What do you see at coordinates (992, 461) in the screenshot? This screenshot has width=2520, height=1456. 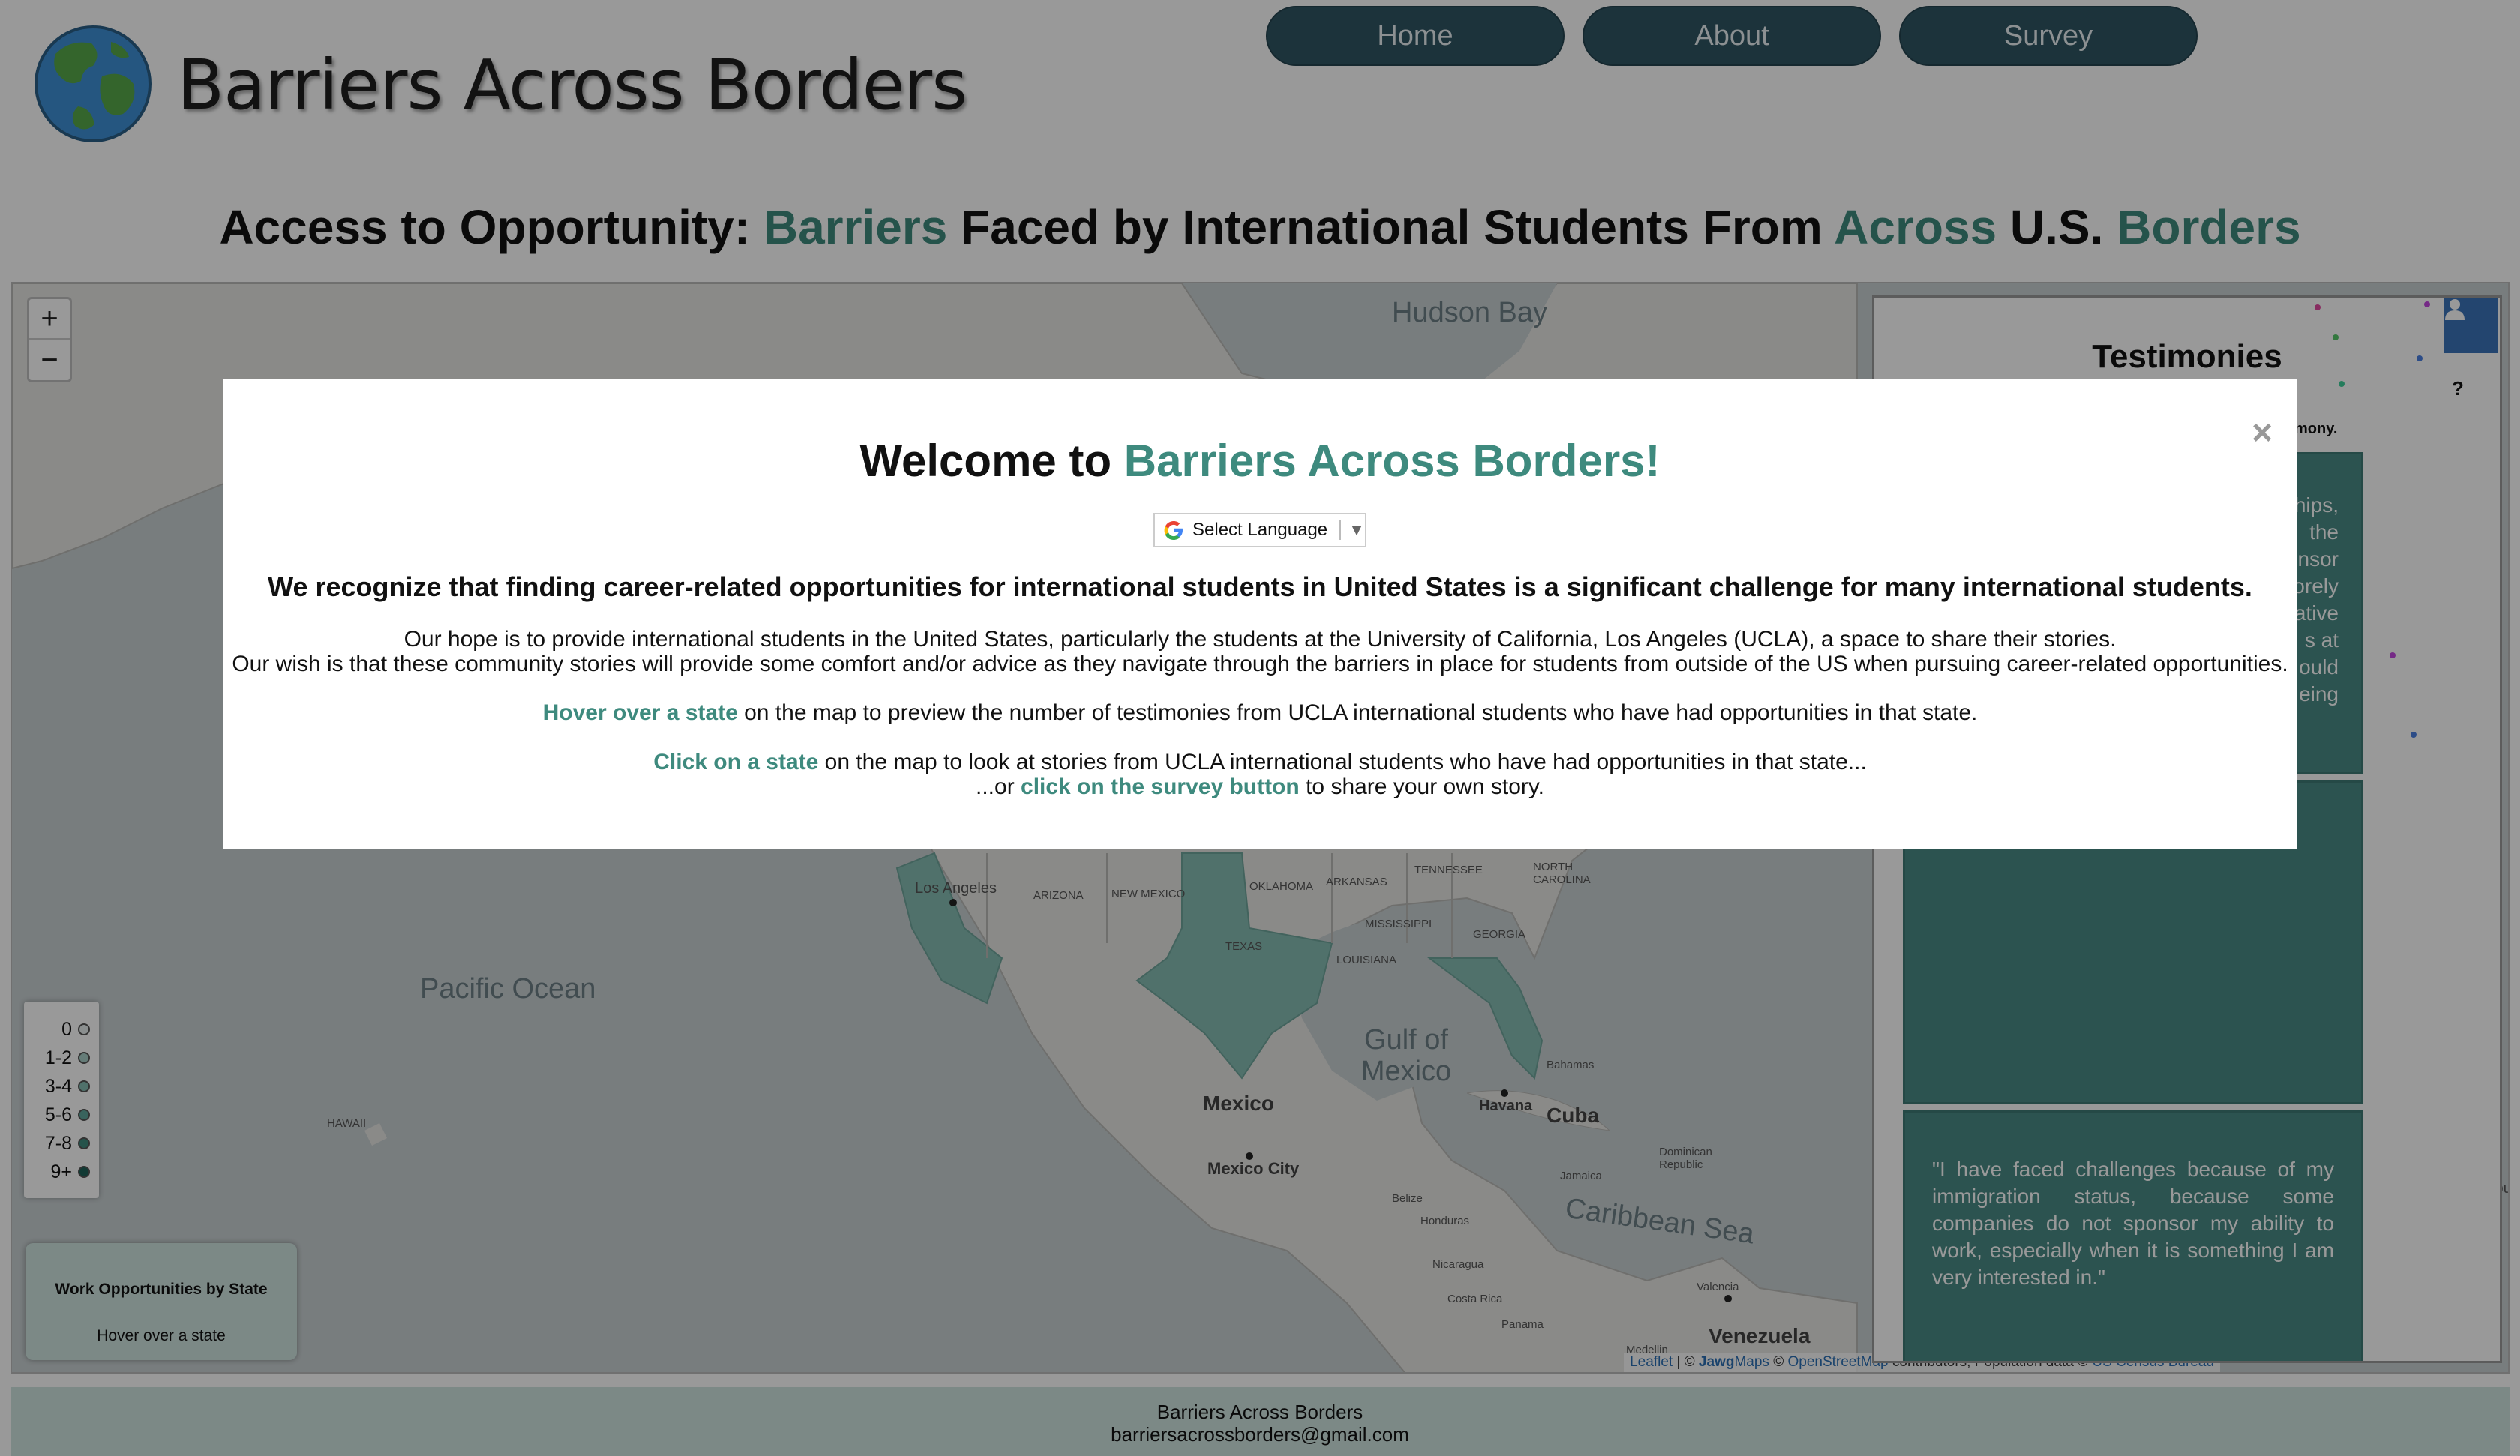 I see `modal-title-plain: Welcome to` at bounding box center [992, 461].